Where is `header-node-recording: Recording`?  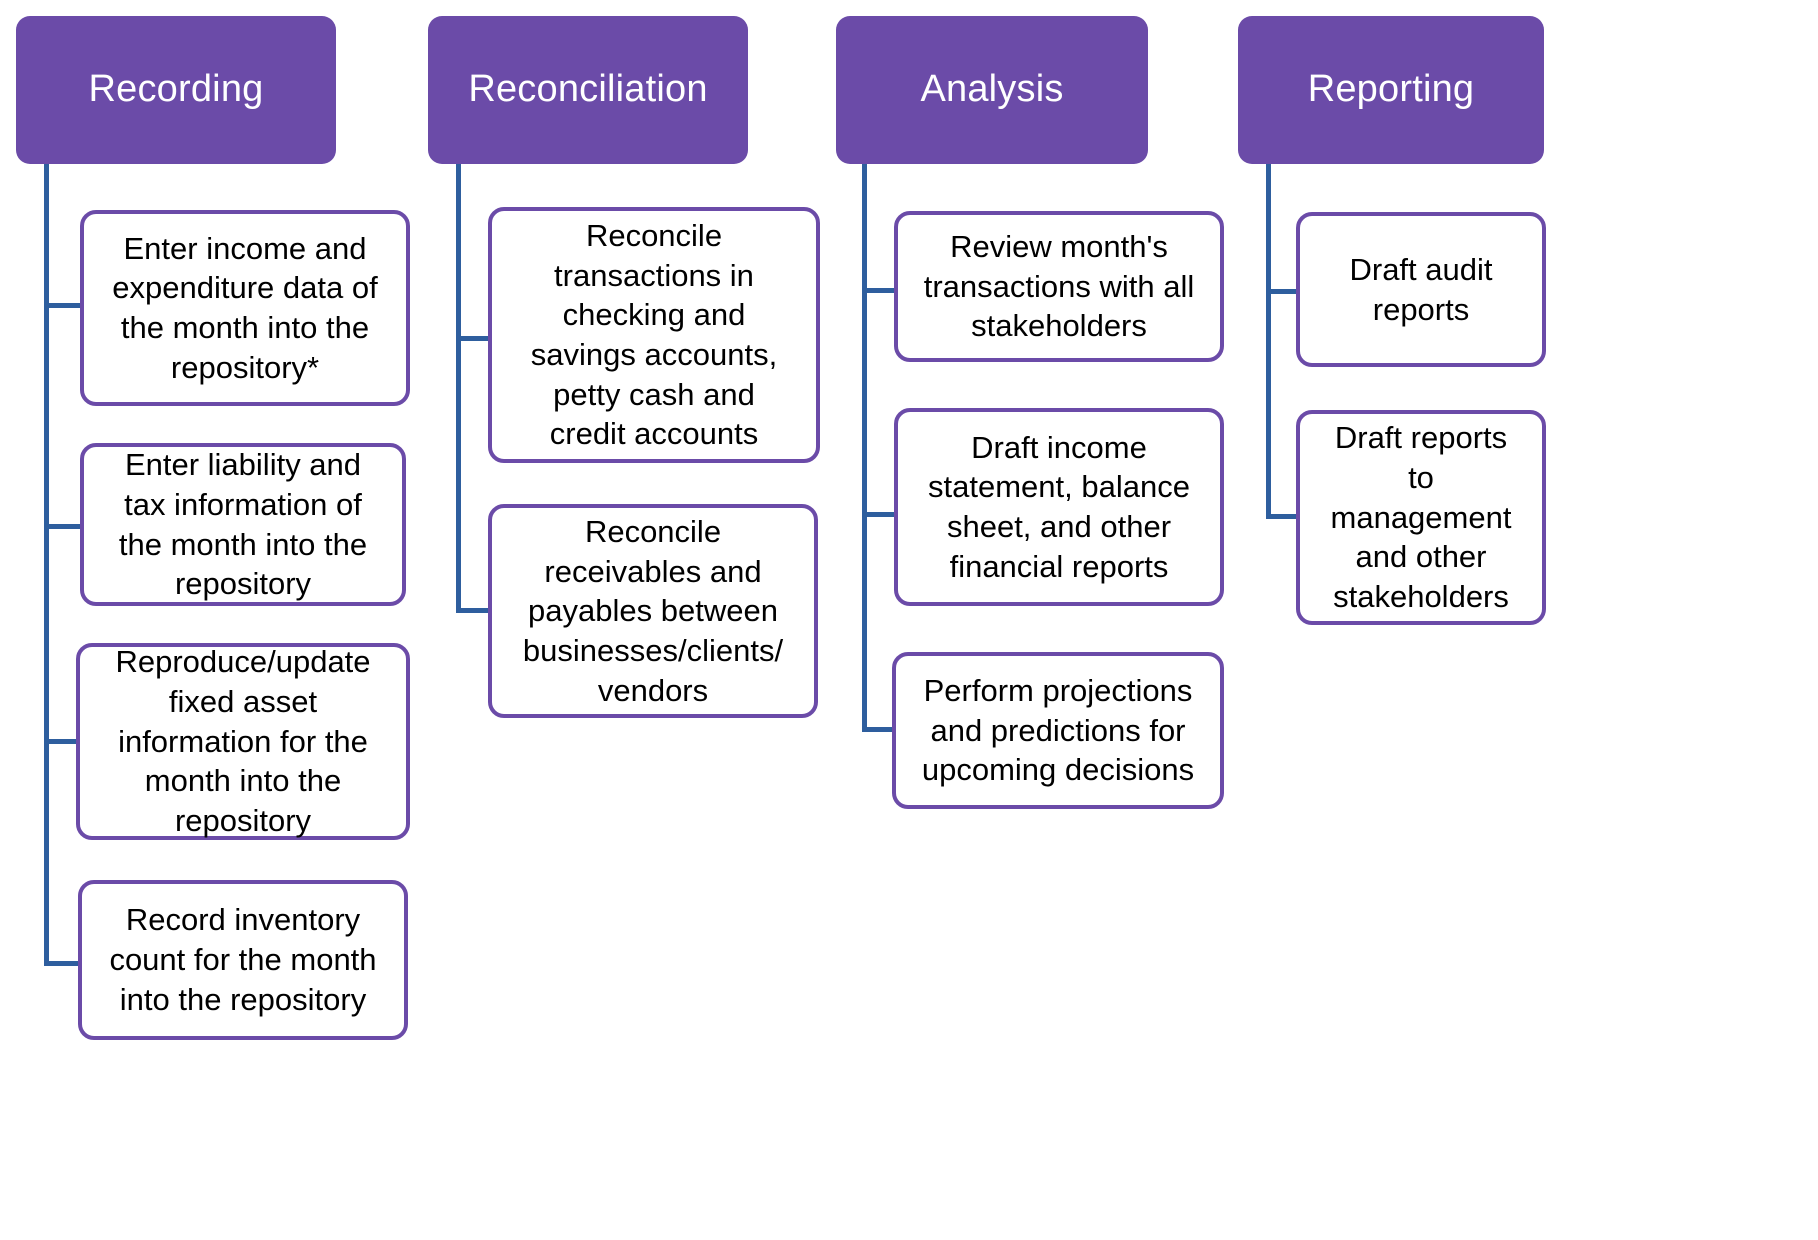 header-node-recording: Recording is located at coordinates (176, 90).